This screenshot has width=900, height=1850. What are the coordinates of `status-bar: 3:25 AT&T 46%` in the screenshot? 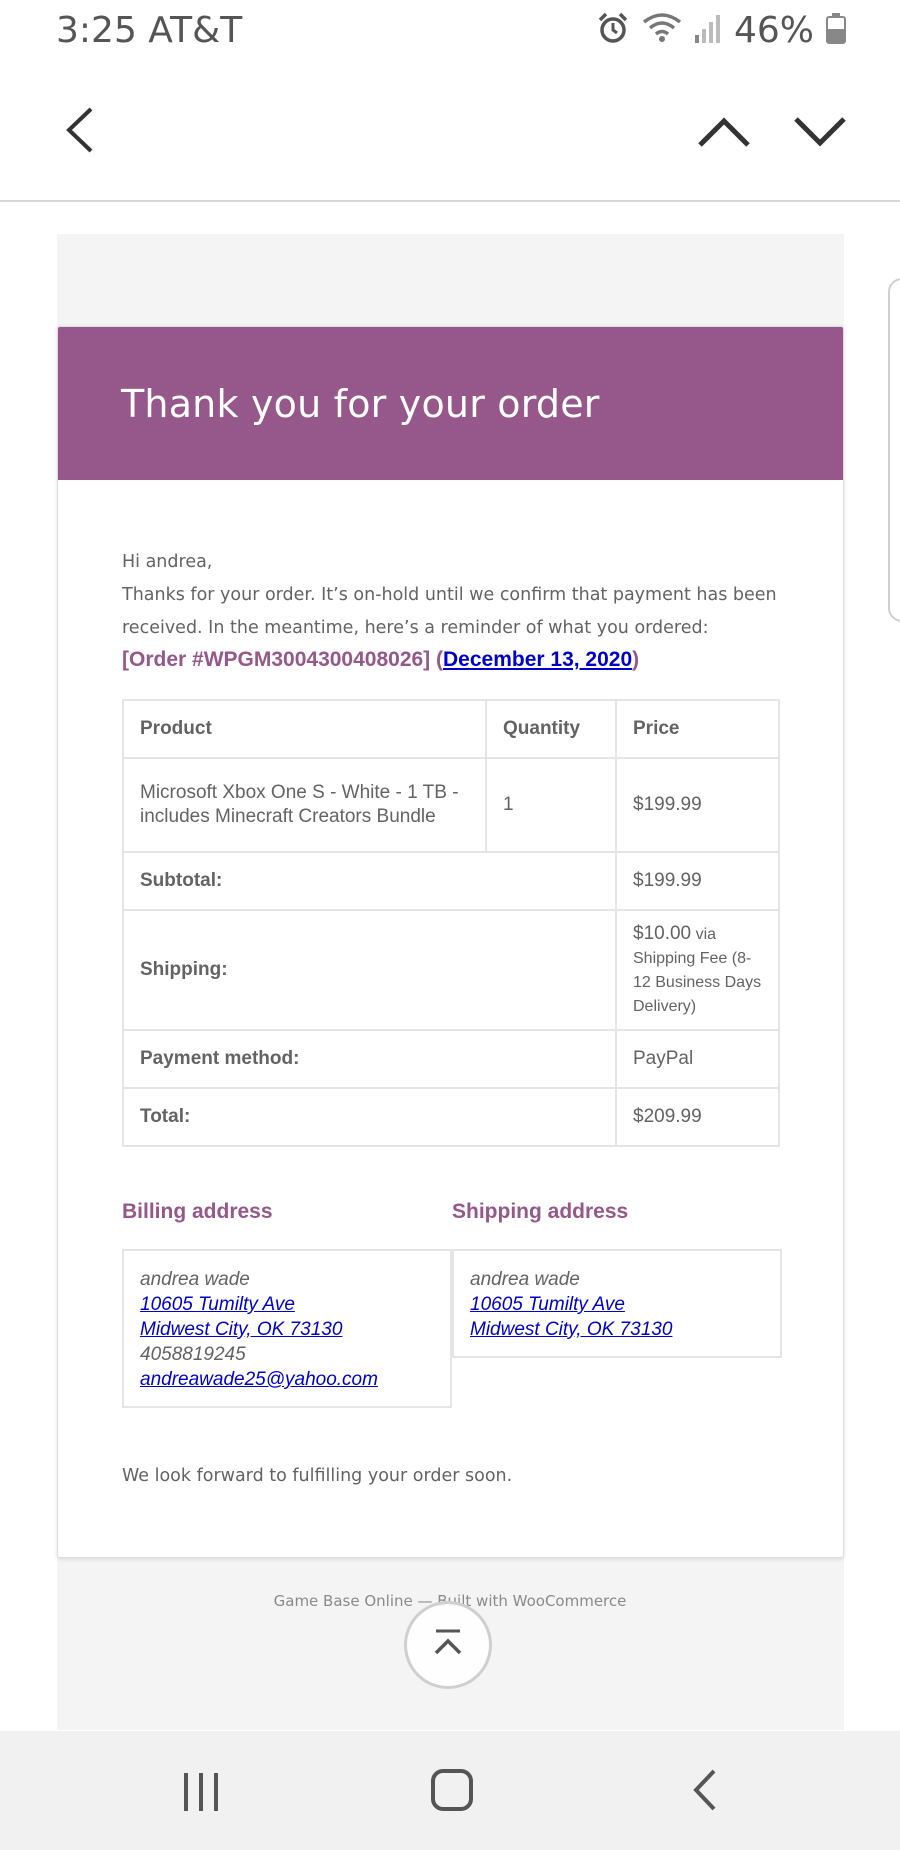 It's located at (450, 30).